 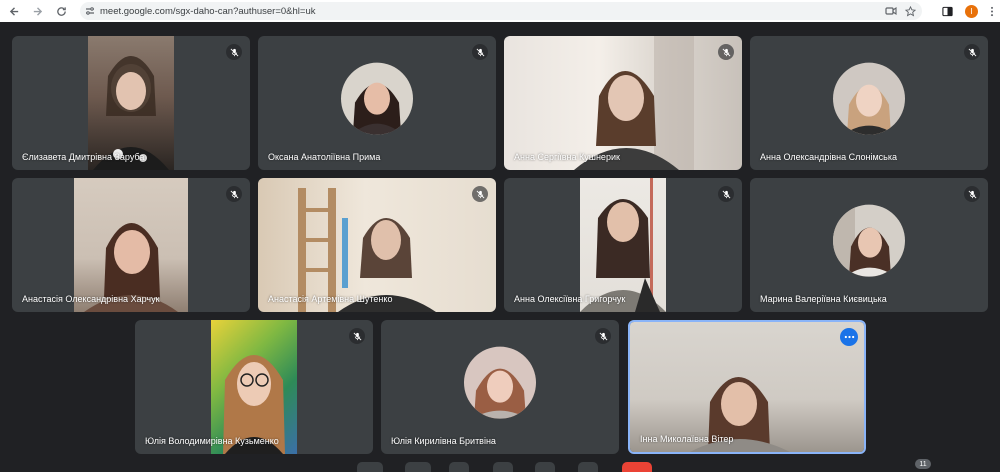 I want to click on participant-name: Анна Сергіївна Кушнерик, so click(x=567, y=157).